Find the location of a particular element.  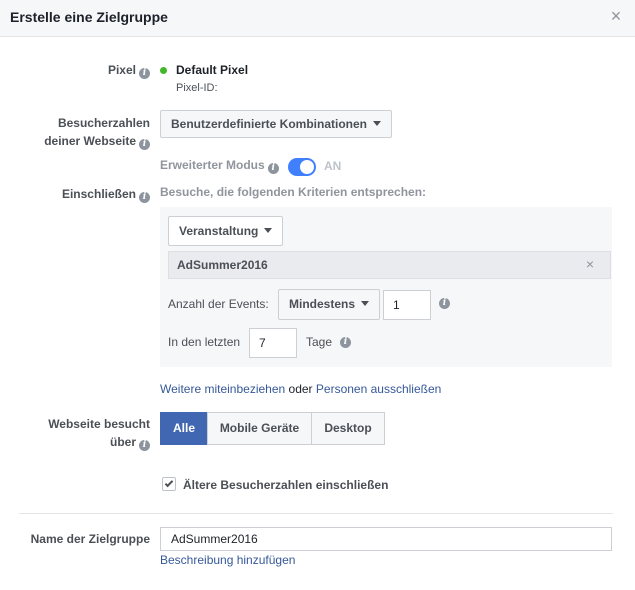

checkmark-icon is located at coordinates (169, 483).